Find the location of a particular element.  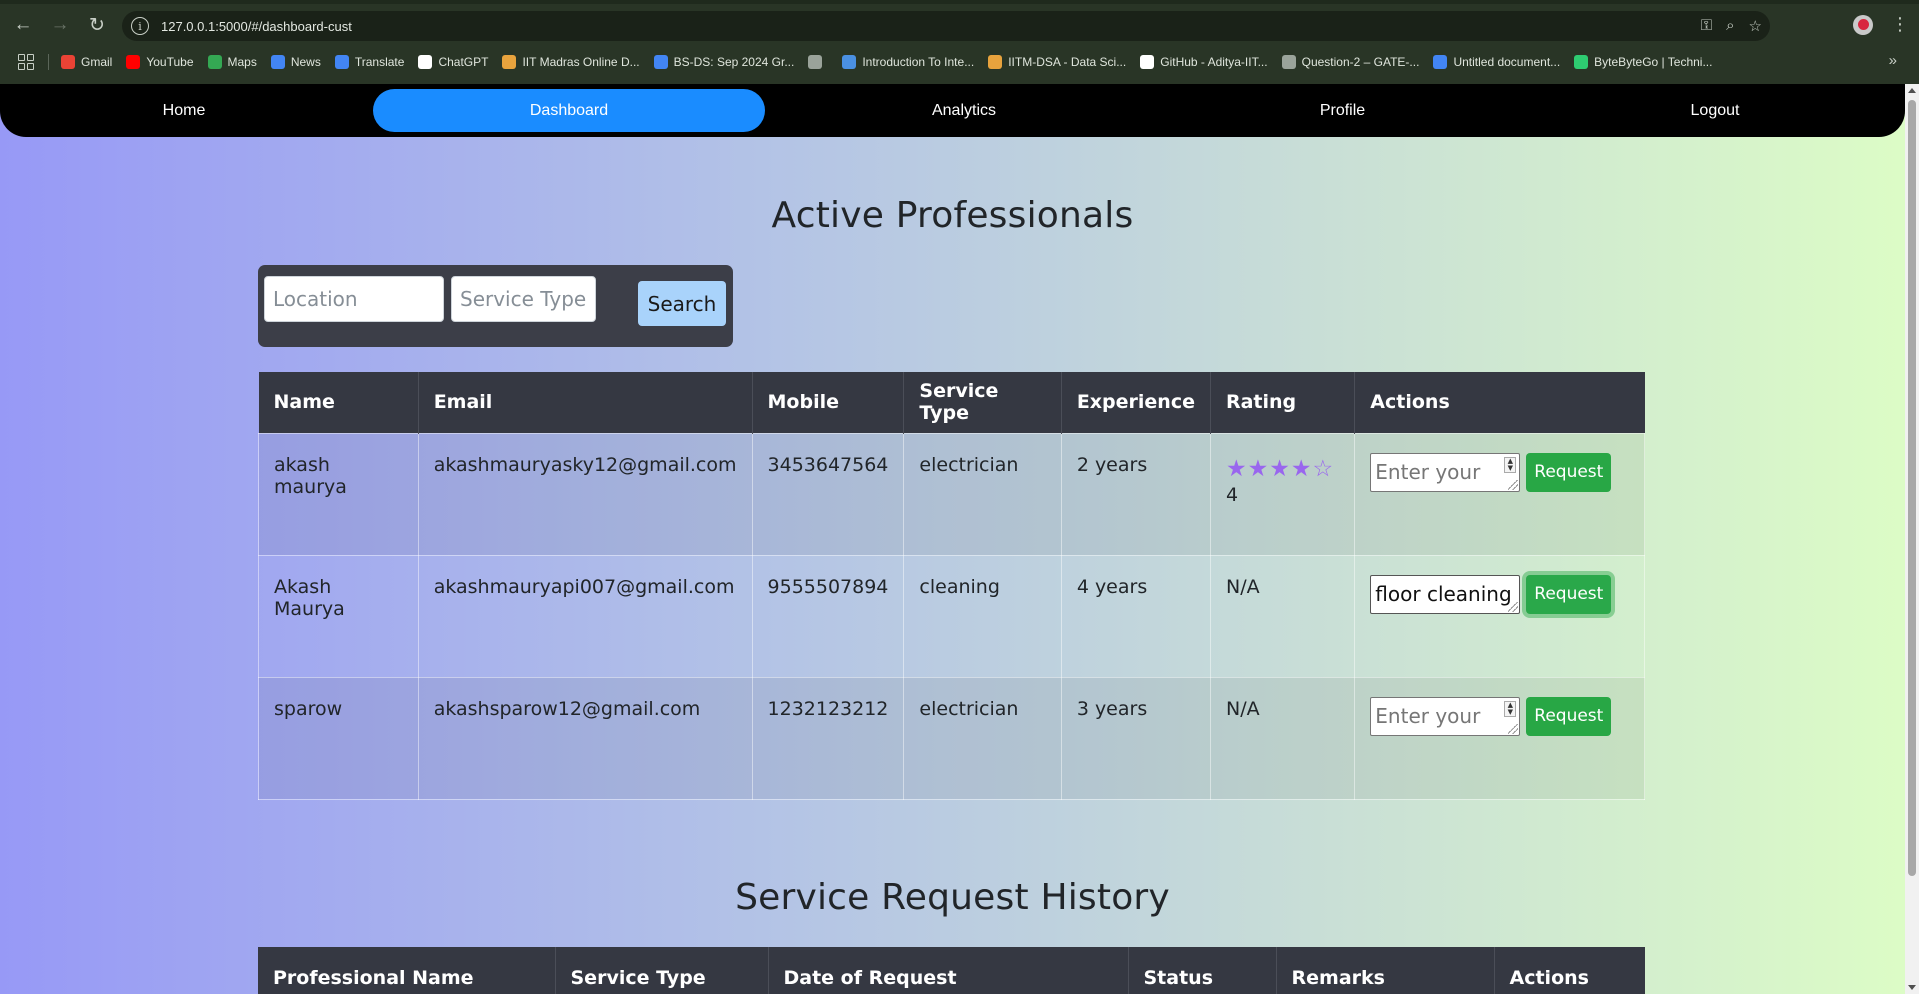

url-text: 127.0.0.1:5000/#/dashboard-cust is located at coordinates (256, 26).